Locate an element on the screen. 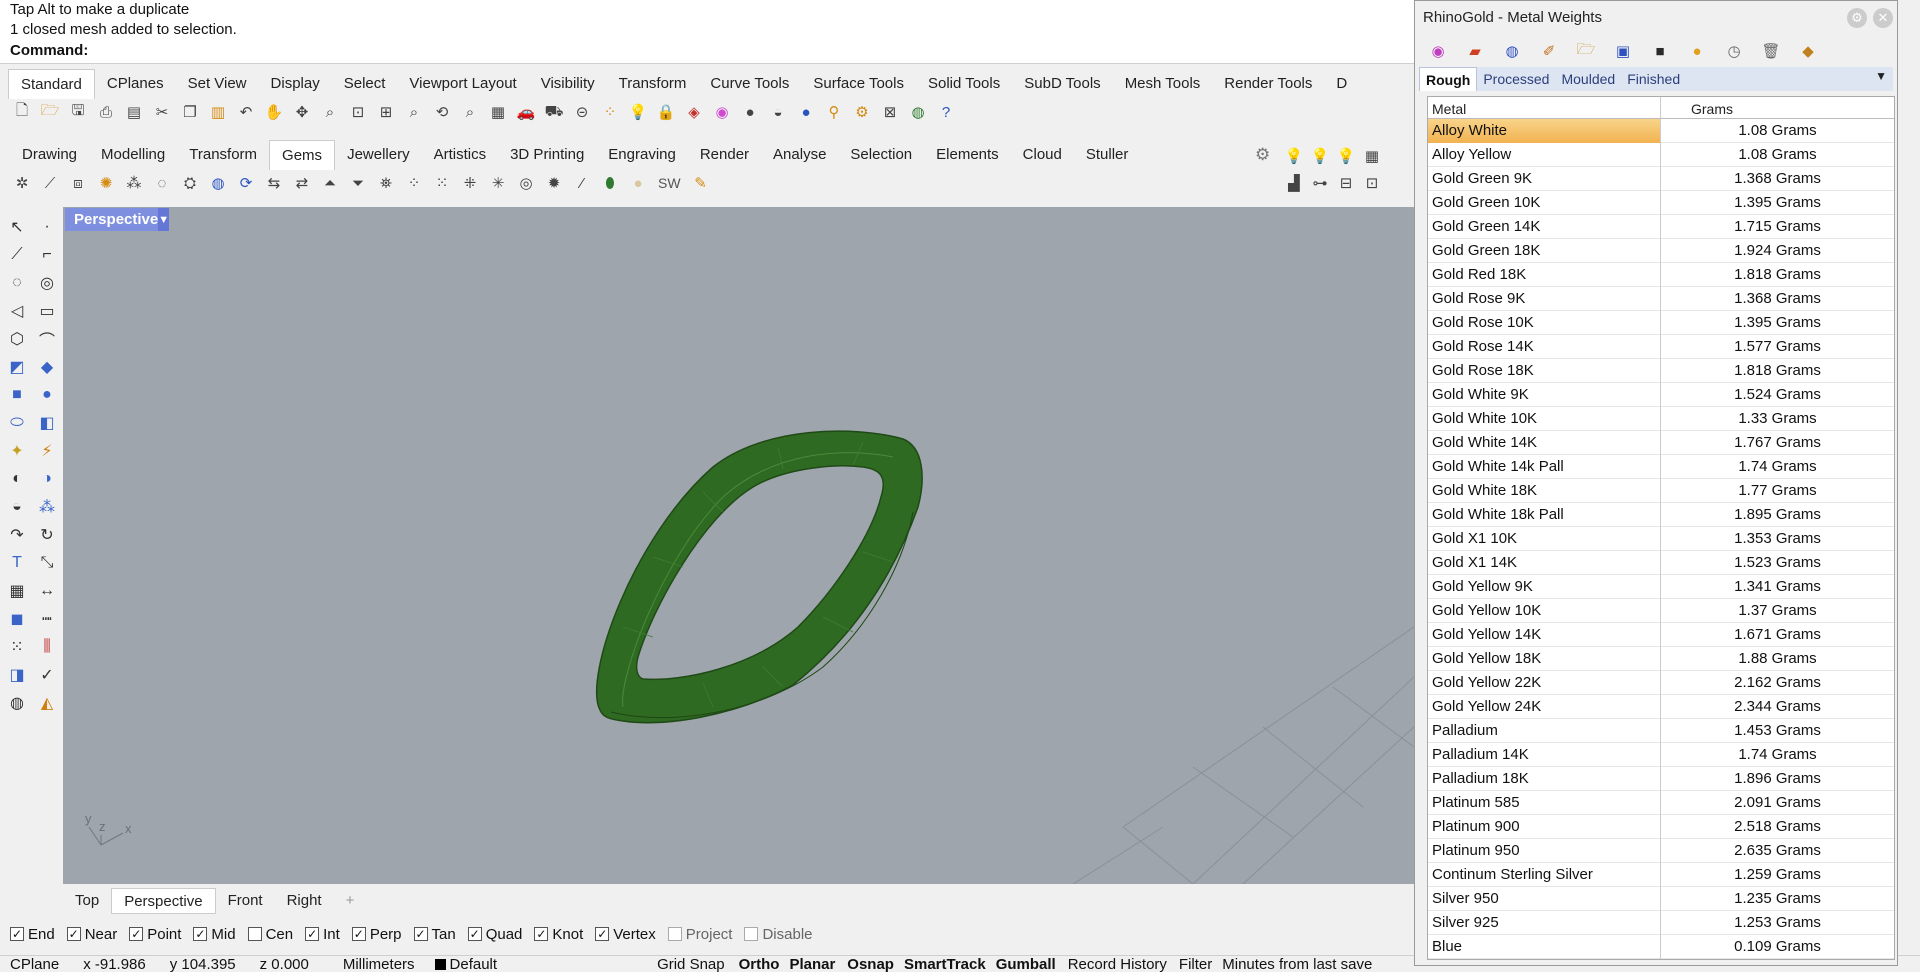 The height and width of the screenshot is (972, 1920). tab-cloud: Cloud is located at coordinates (1042, 155).